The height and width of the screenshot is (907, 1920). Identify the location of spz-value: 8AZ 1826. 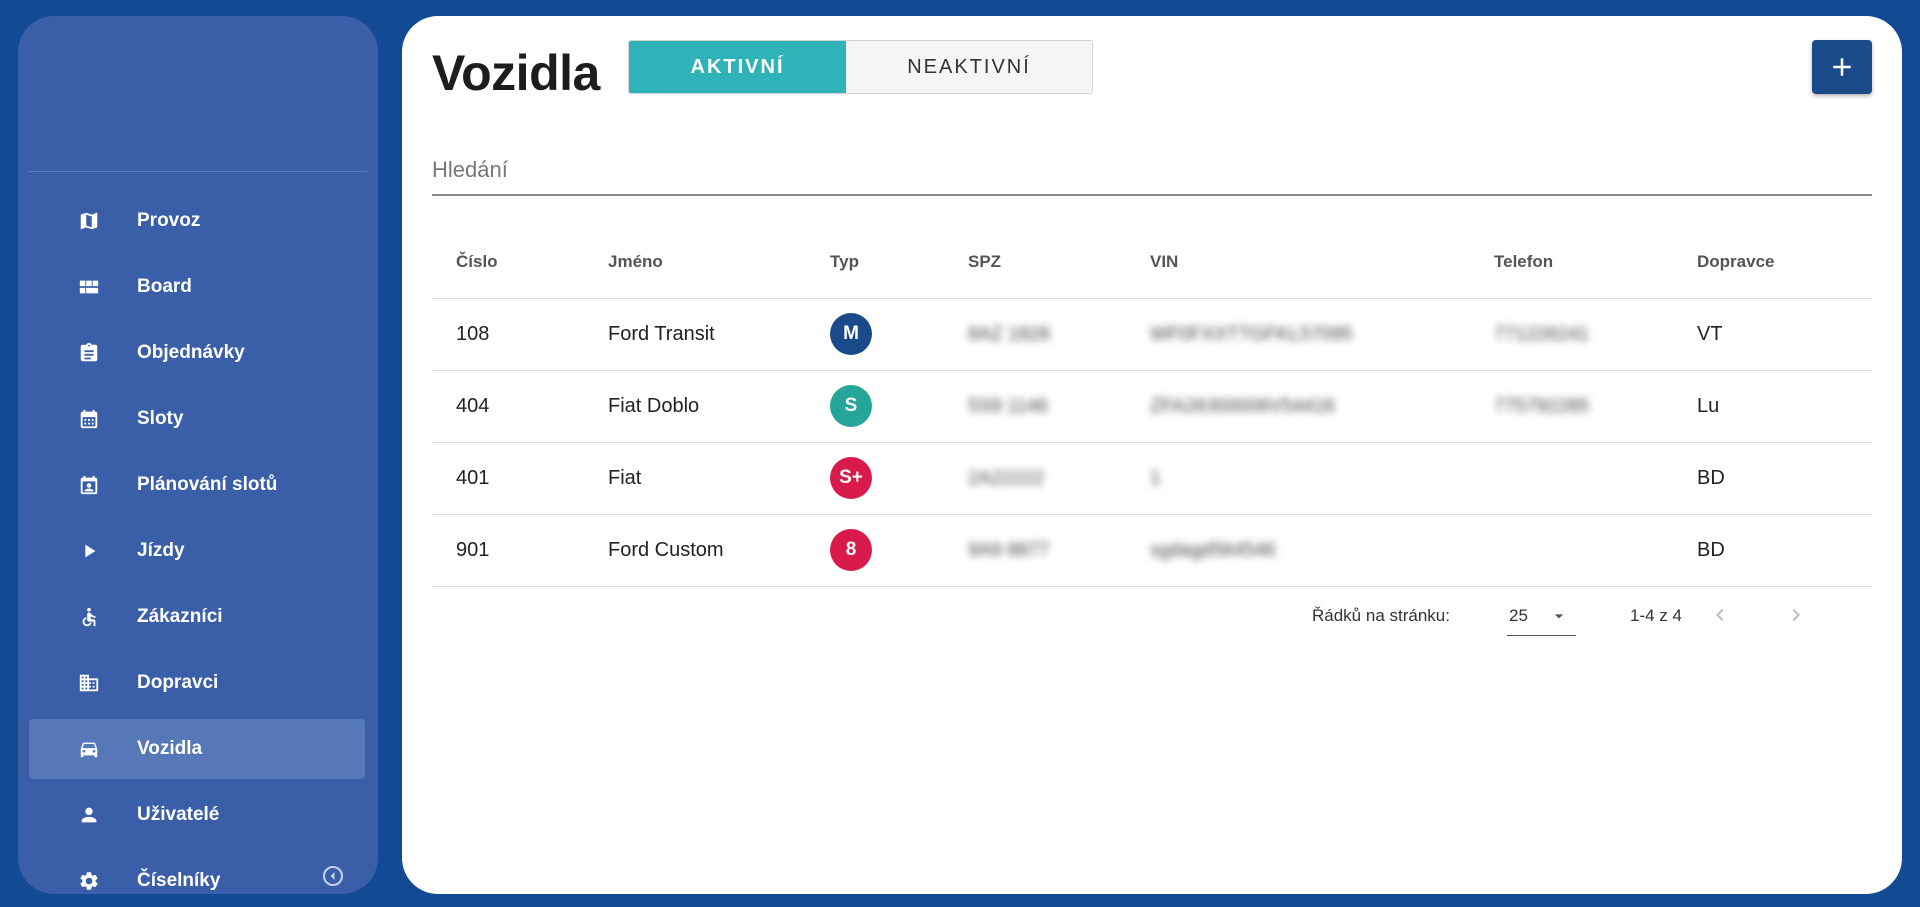
(1009, 334).